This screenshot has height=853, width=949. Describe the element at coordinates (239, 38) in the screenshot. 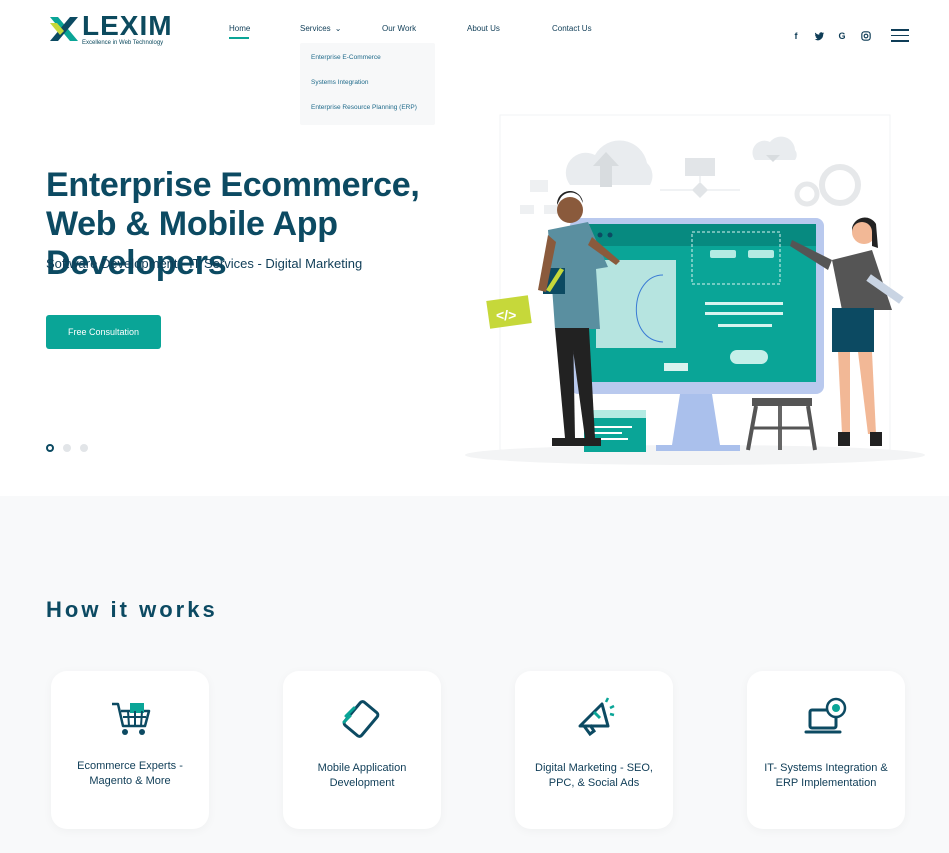

I see `active-nav-underline` at that location.